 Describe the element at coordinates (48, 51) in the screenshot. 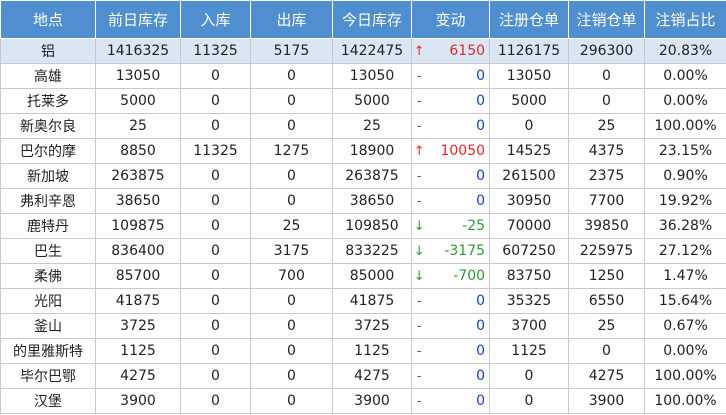

I see `cell-location: 铝` at that location.